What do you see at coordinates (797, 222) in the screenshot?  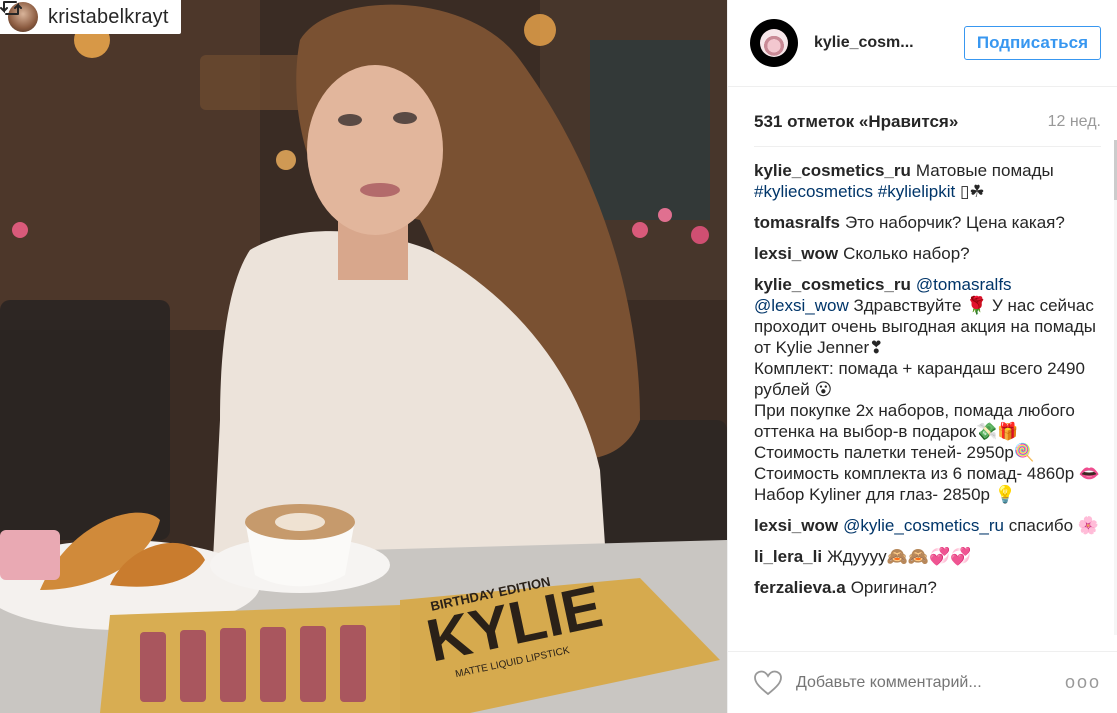 I see `comment-username: tomasralfs` at bounding box center [797, 222].